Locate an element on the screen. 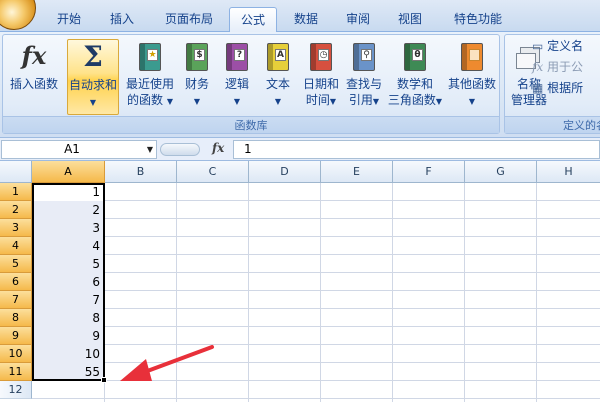  define-name-button: ▭ 定义名 is located at coordinates (557, 46).